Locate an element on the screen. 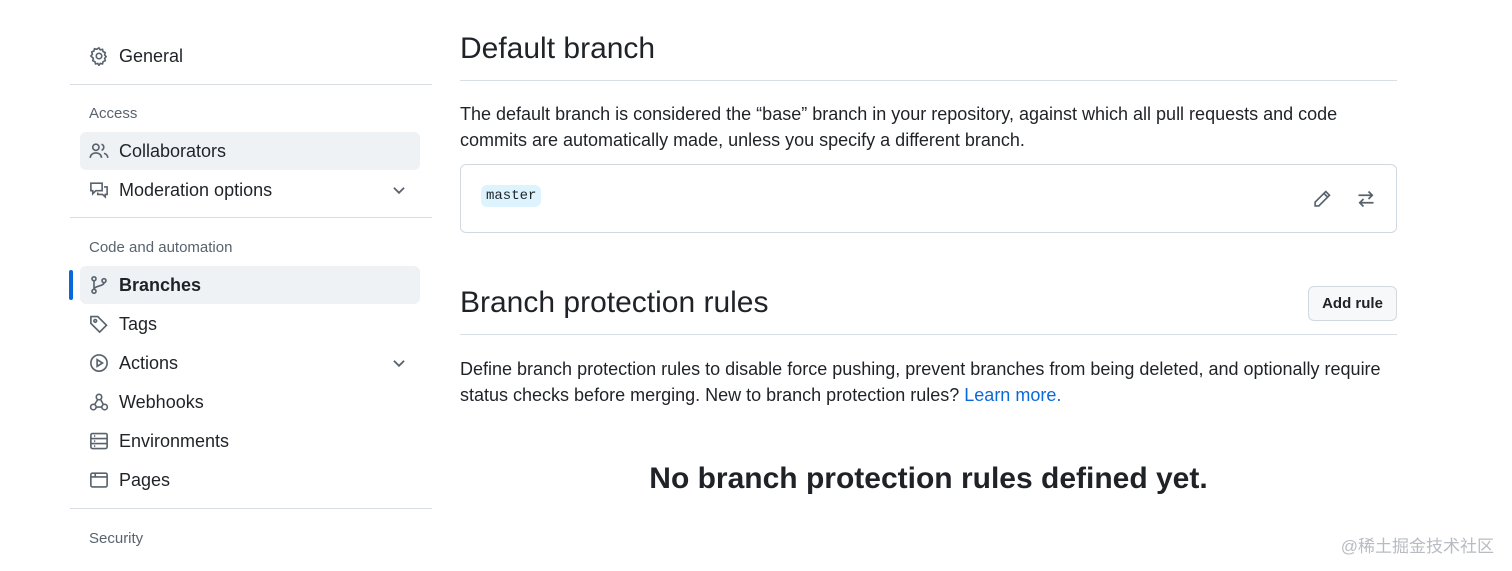  sidebar-item-label: Tags is located at coordinates (138, 323).